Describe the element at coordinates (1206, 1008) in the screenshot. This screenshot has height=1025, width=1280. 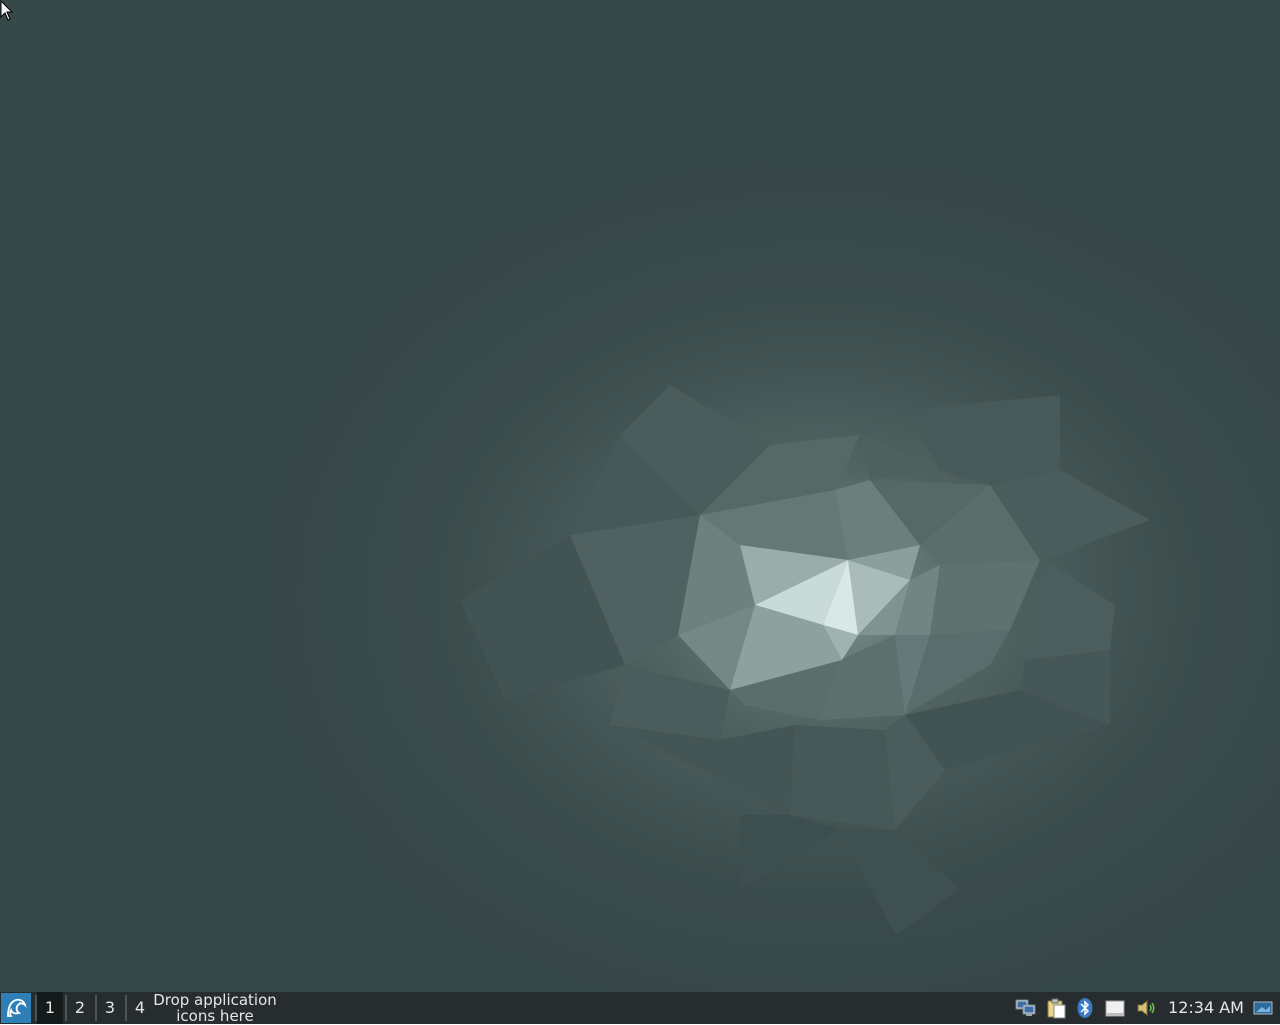
I see `clock: 12:34 AM` at that location.